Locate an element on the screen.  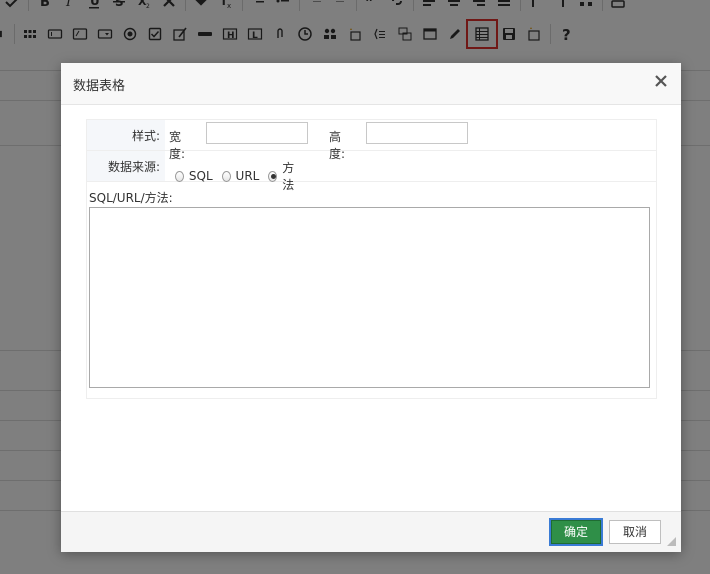
dialog-header: 数据表格 is located at coordinates (371, 84).